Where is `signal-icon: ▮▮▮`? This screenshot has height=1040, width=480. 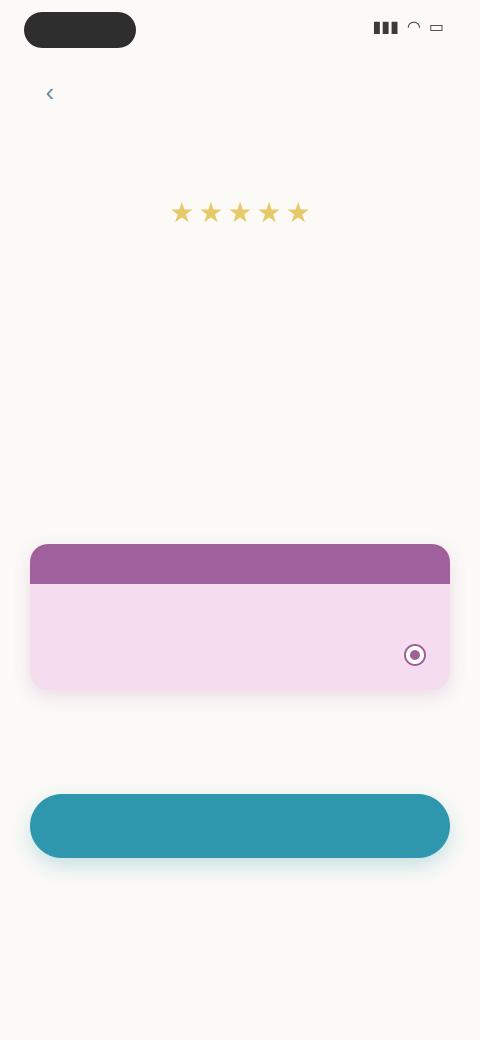
signal-icon: ▮▮▮ is located at coordinates (385, 27).